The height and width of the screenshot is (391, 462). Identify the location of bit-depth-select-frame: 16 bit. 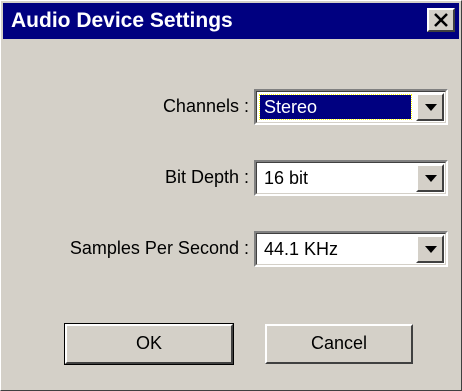
(351, 178).